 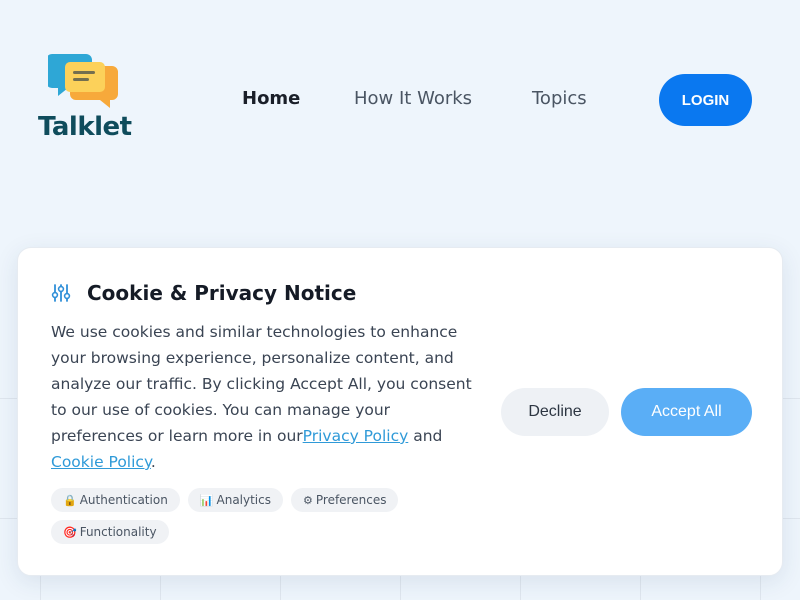 I want to click on tag-preferences: ⚙ Preferences, so click(x=345, y=500).